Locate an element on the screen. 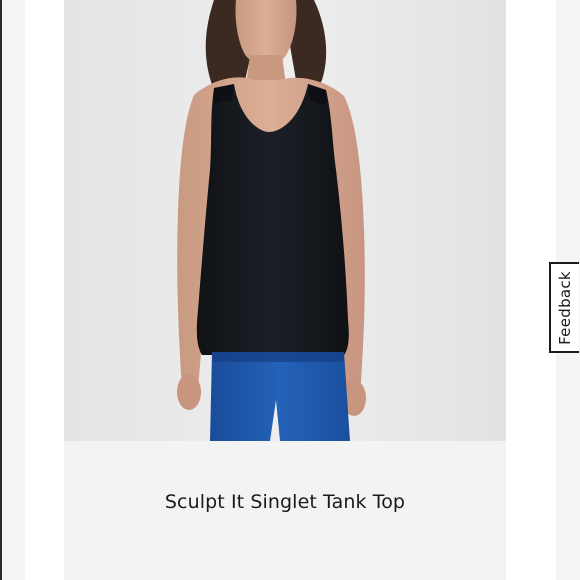  left-gutter is located at coordinates (13, 290).